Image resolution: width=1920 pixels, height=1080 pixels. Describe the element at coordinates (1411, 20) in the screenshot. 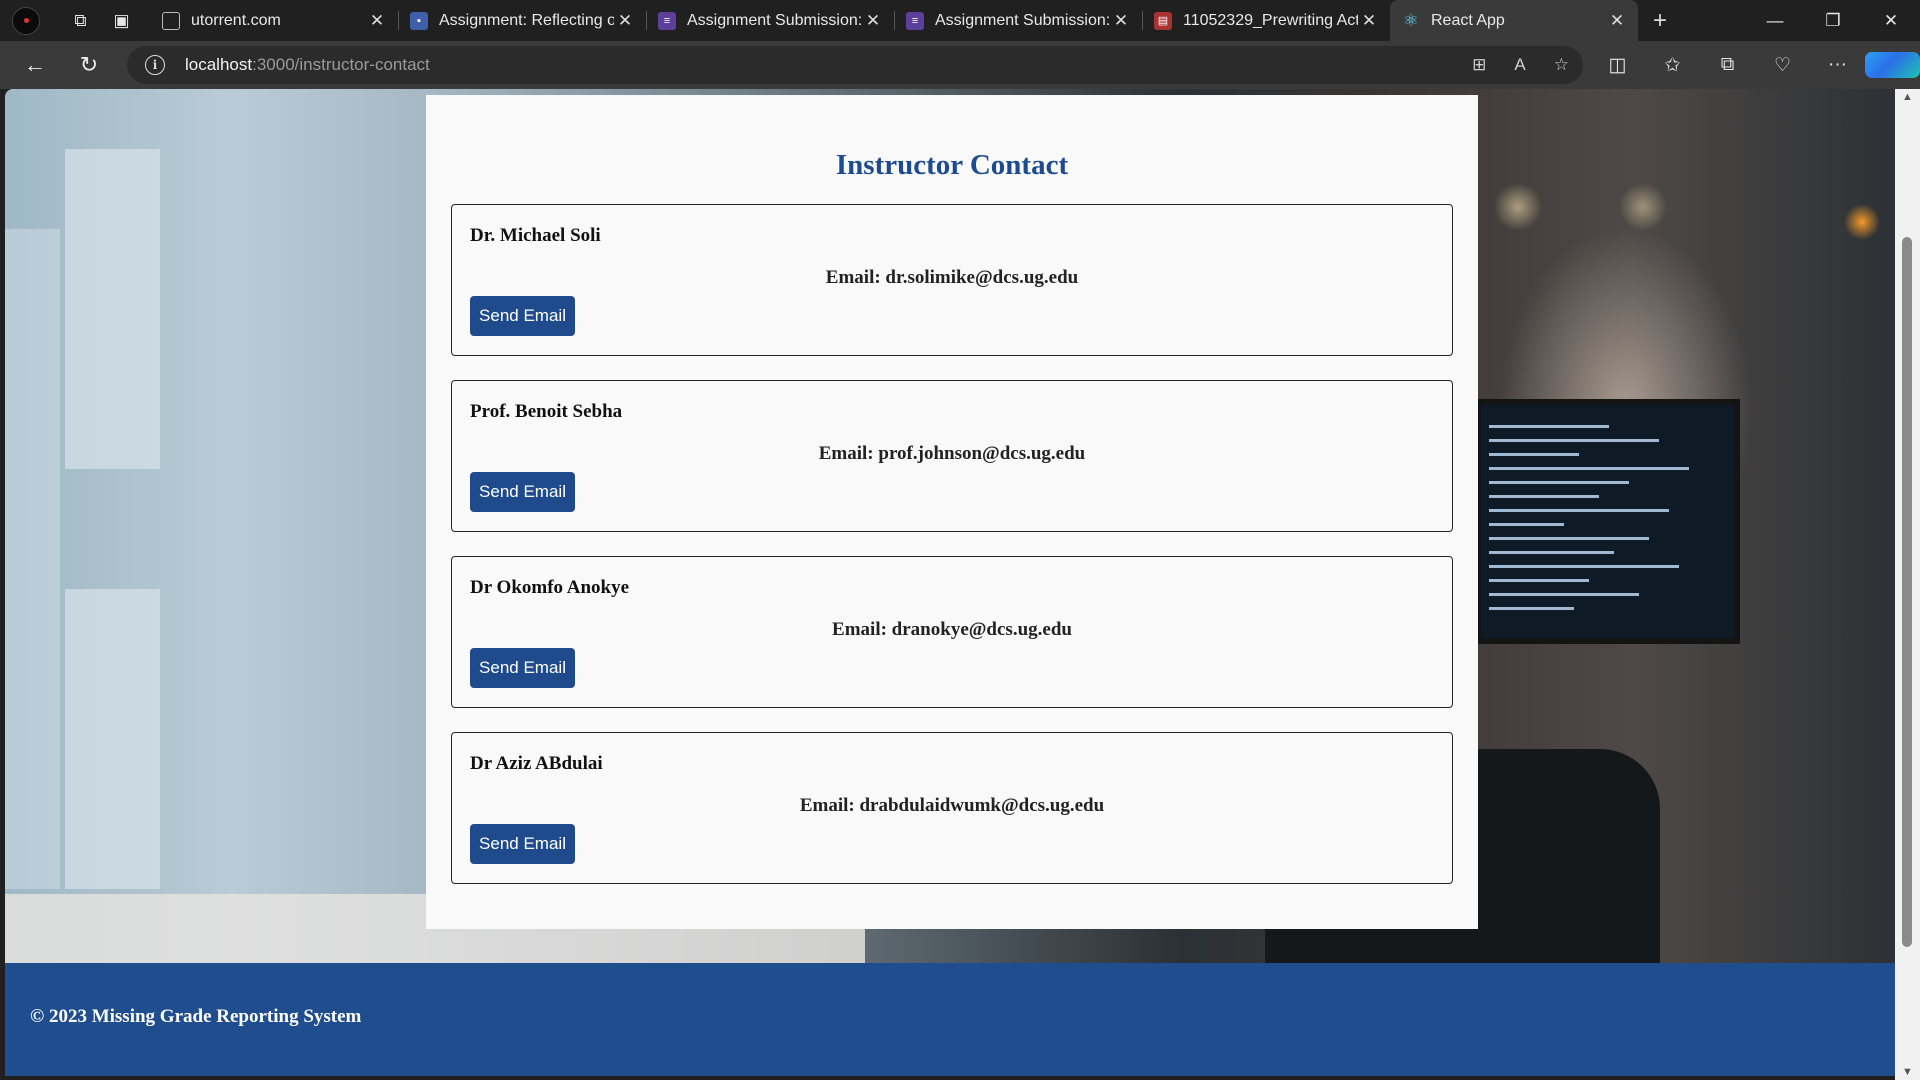

I see `react-icon: ⚛` at that location.